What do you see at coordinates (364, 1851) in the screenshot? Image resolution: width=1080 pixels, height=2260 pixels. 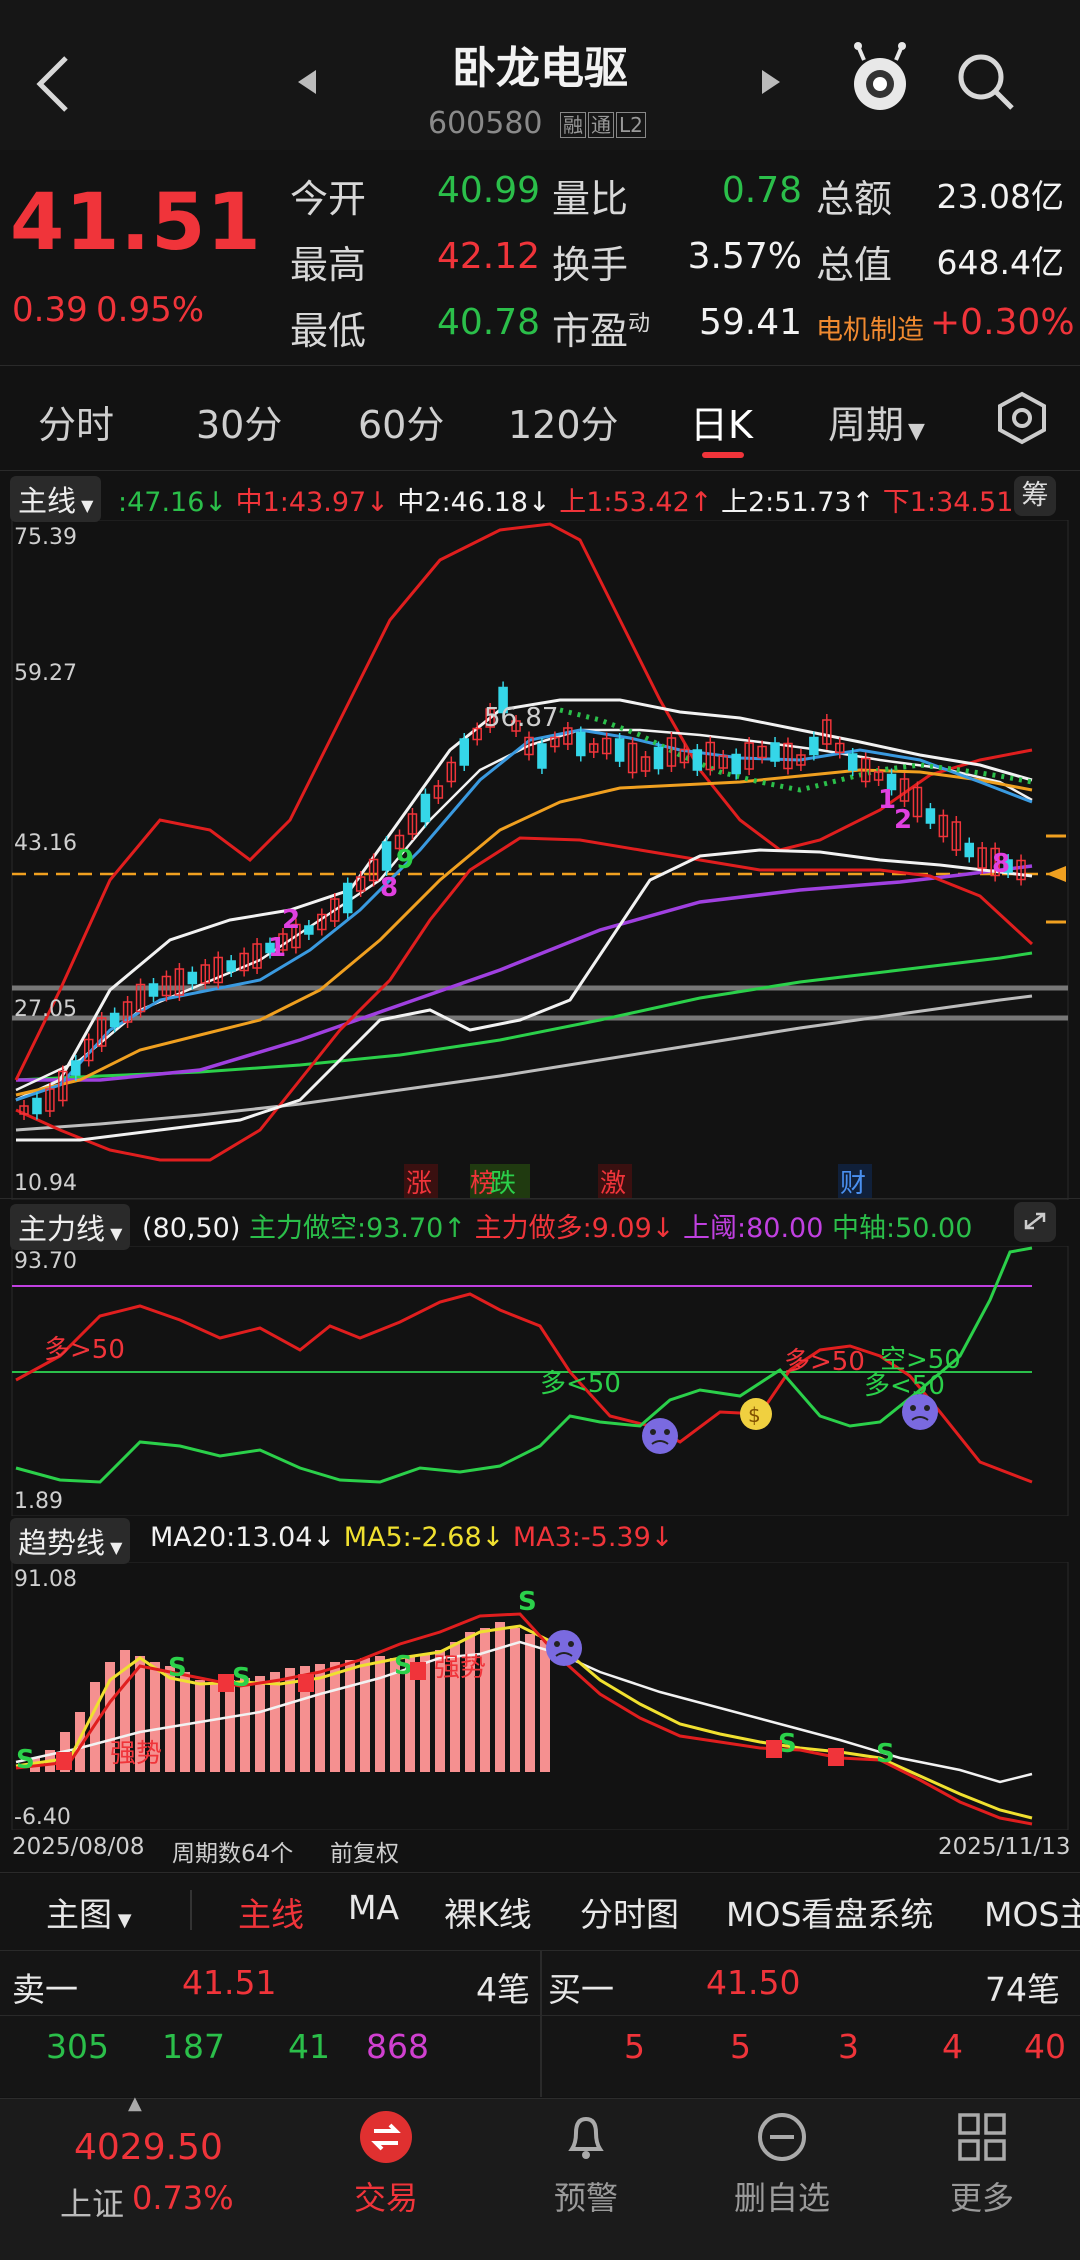 I see `adjust-mode: 前复权` at bounding box center [364, 1851].